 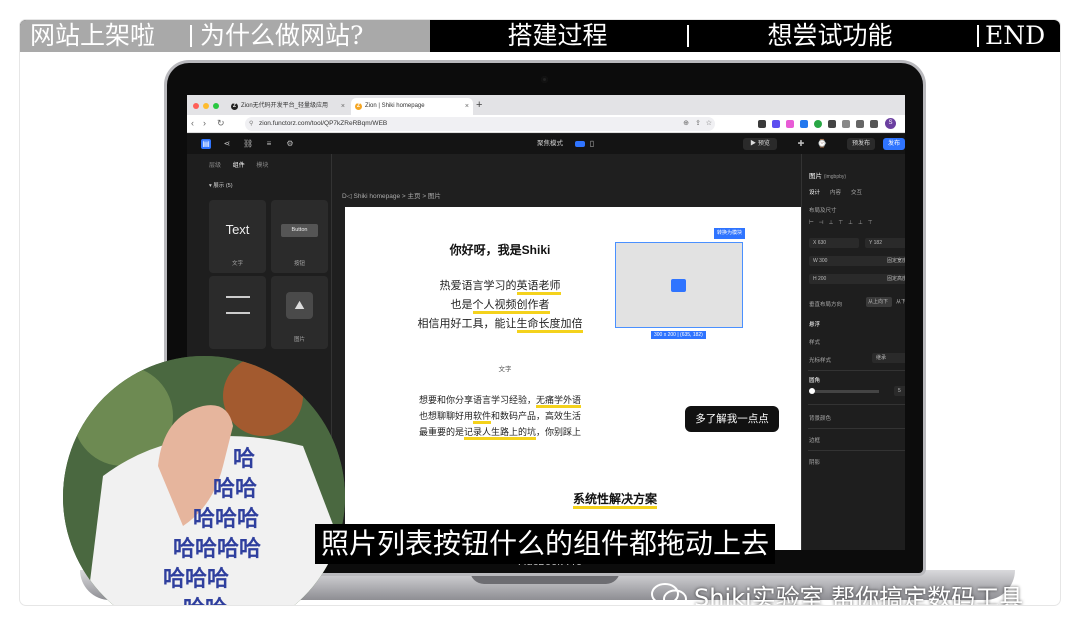 What do you see at coordinates (686, 124) in the screenshot?
I see `zoom-icon: ⊕` at bounding box center [686, 124].